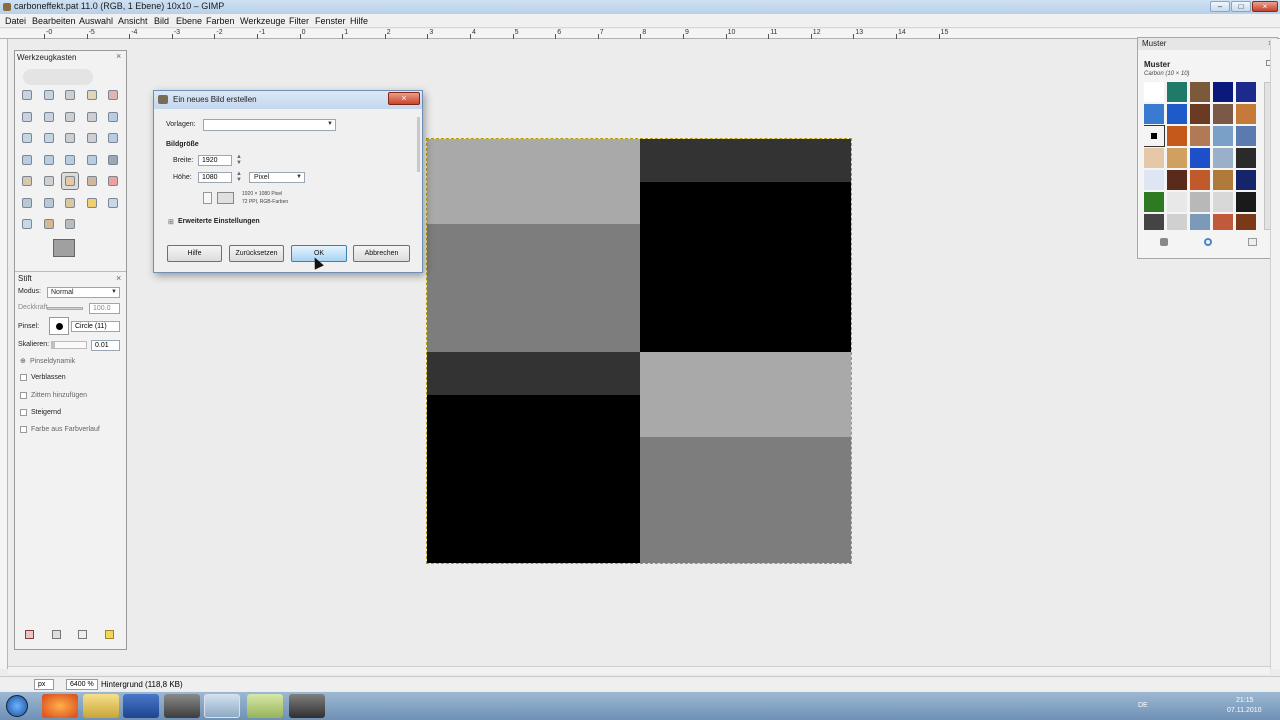 Image resolution: width=1280 pixels, height=720 pixels. Describe the element at coordinates (118, 278) in the screenshot. I see `tool-options-close-icon: ×` at that location.